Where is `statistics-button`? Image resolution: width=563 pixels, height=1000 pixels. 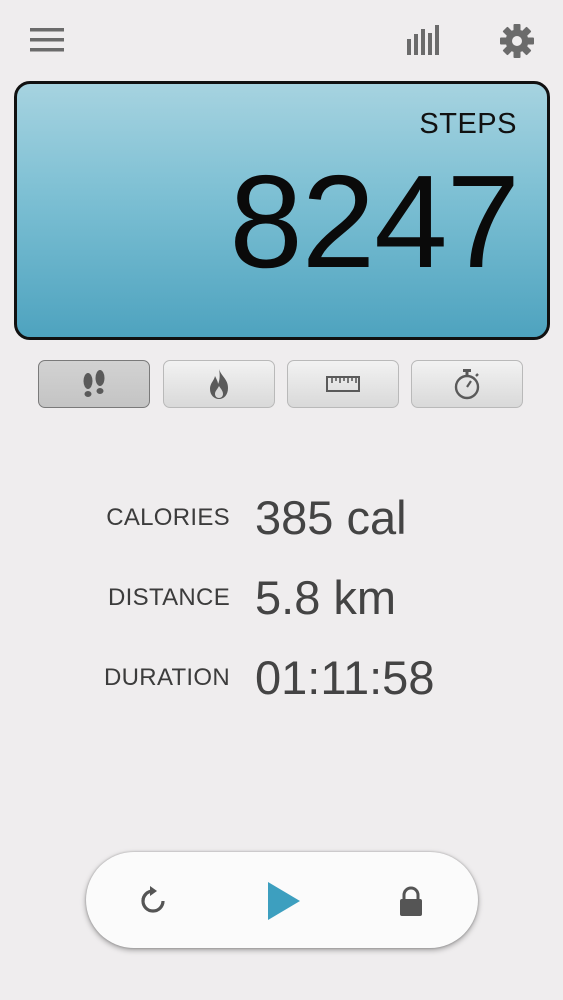
statistics-button is located at coordinates (423, 40).